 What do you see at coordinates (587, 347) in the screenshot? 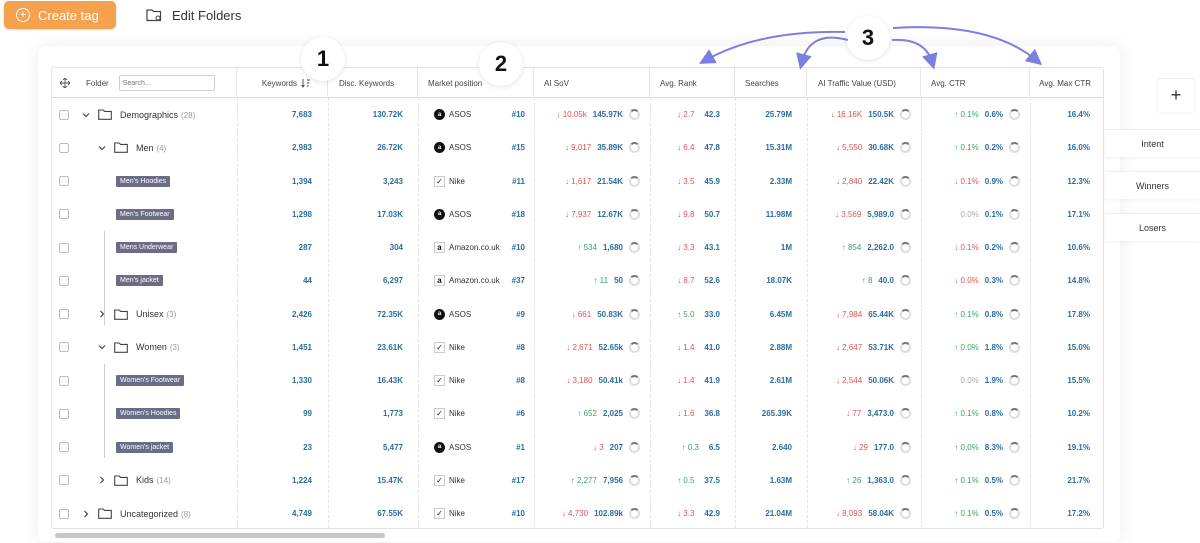
I see `ai-sov-cell: ↓ 2,671 52.65k` at bounding box center [587, 347].